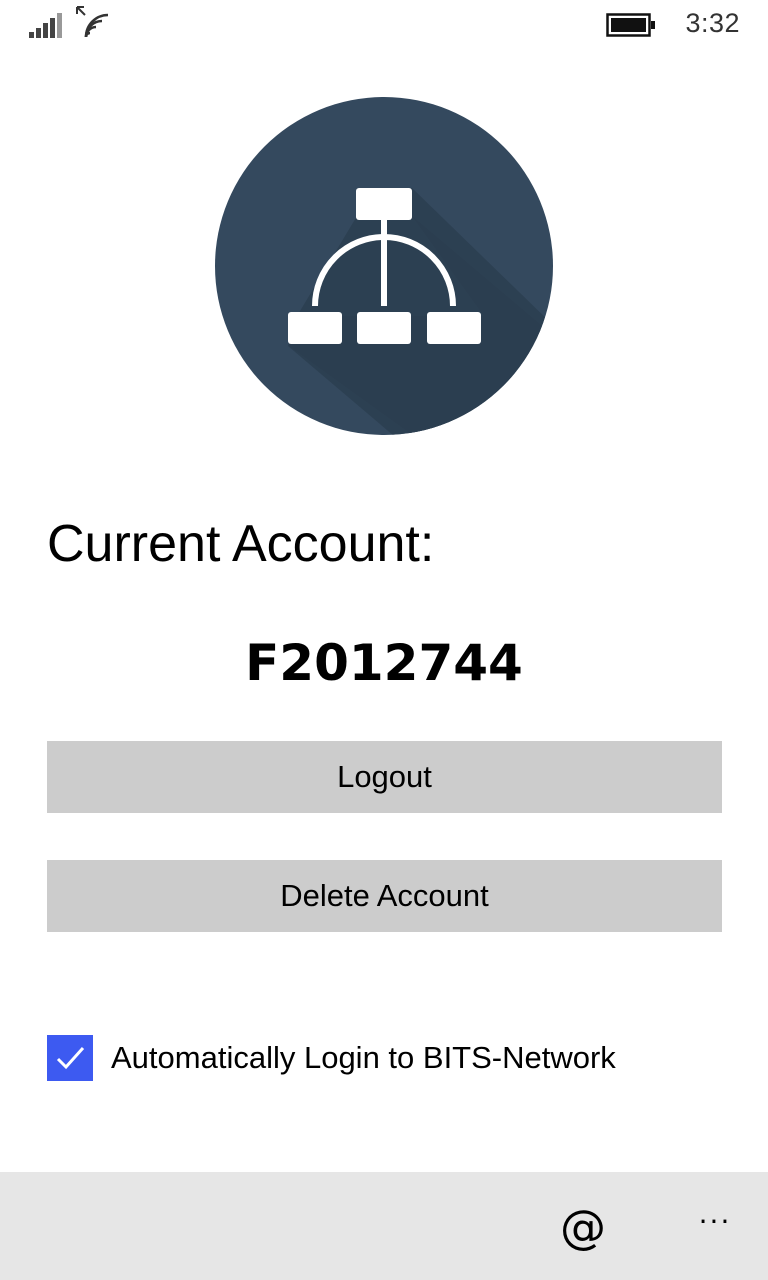 This screenshot has height=1280, width=768. What do you see at coordinates (715, 1222) in the screenshot?
I see `more-icon: ···` at bounding box center [715, 1222].